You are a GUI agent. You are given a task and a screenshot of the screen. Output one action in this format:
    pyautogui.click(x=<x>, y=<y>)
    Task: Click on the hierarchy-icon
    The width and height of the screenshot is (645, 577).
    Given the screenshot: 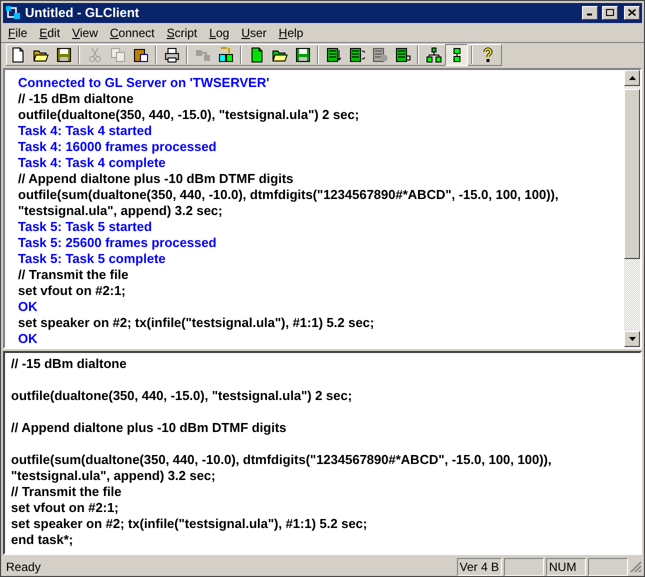 What is the action you would take?
    pyautogui.click(x=434, y=54)
    